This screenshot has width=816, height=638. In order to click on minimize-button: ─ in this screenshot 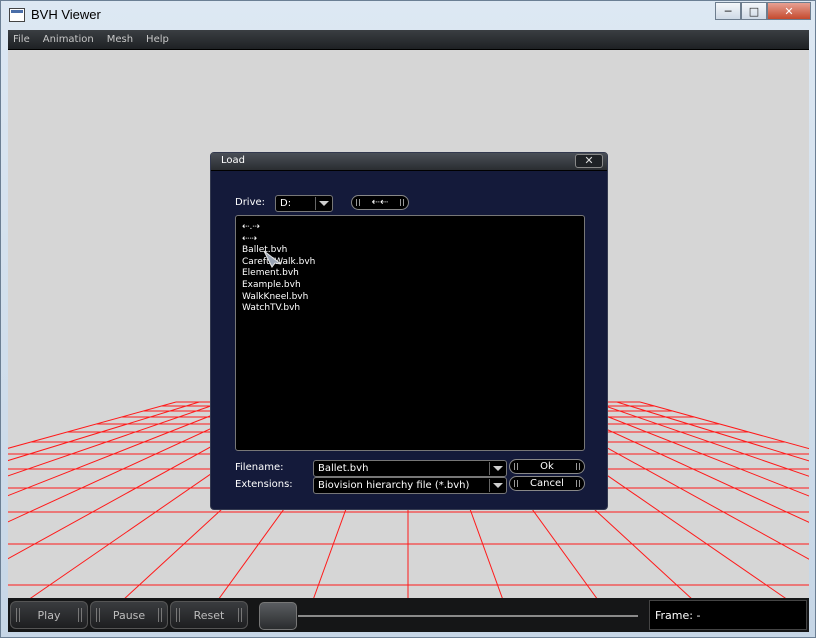, I will do `click(728, 11)`.